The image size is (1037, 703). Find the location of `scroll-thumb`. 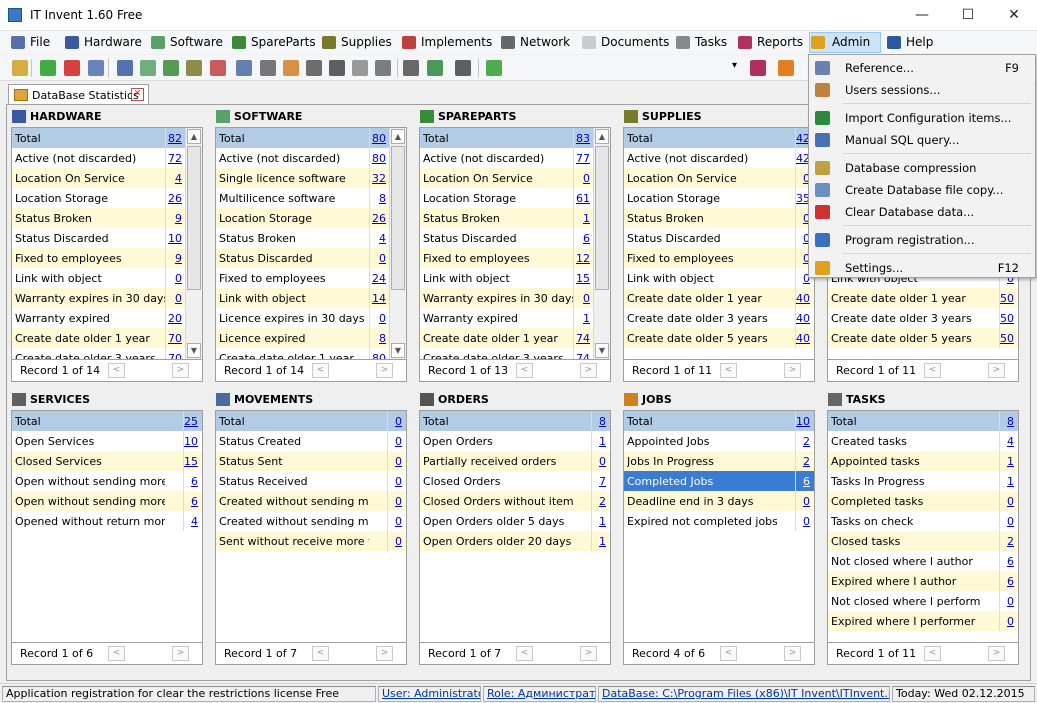

scroll-thumb is located at coordinates (194, 218).